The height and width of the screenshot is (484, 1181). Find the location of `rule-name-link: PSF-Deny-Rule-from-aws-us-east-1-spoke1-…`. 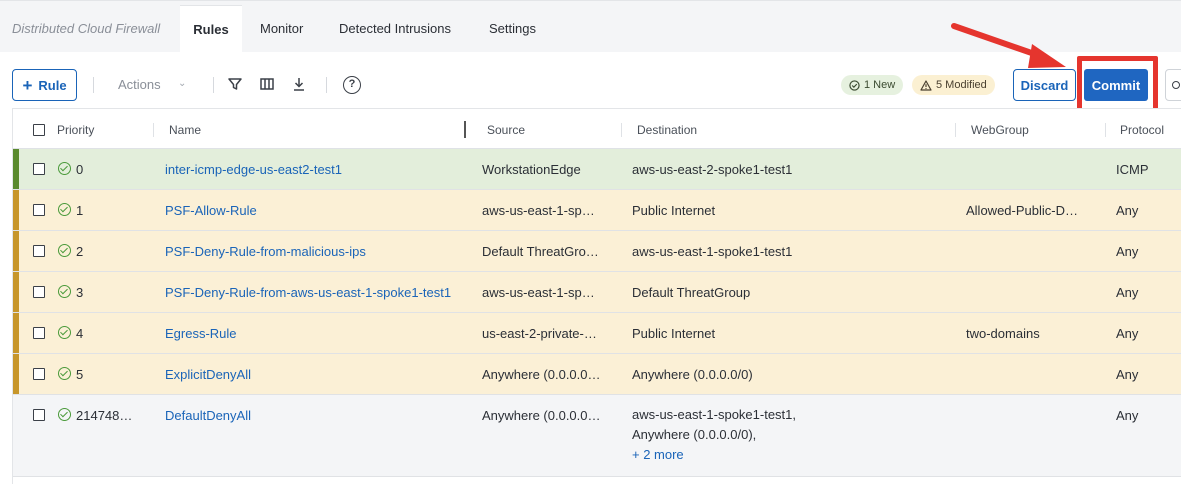

rule-name-link: PSF-Deny-Rule-from-aws-us-east-1-spoke1-… is located at coordinates (308, 292).